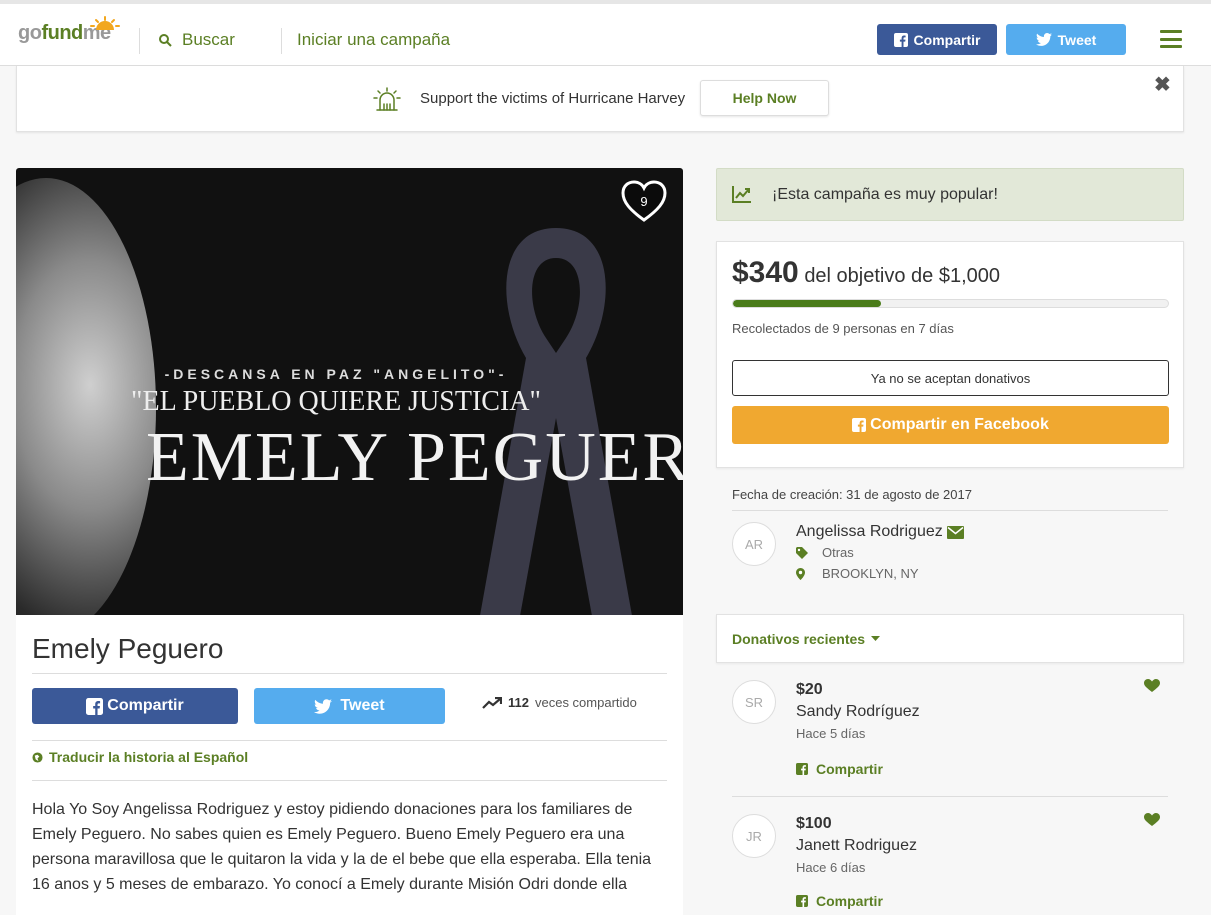 This screenshot has height=915, width=1211. What do you see at coordinates (950, 638) in the screenshot?
I see `recent-donations-header: Donativos recientes` at bounding box center [950, 638].